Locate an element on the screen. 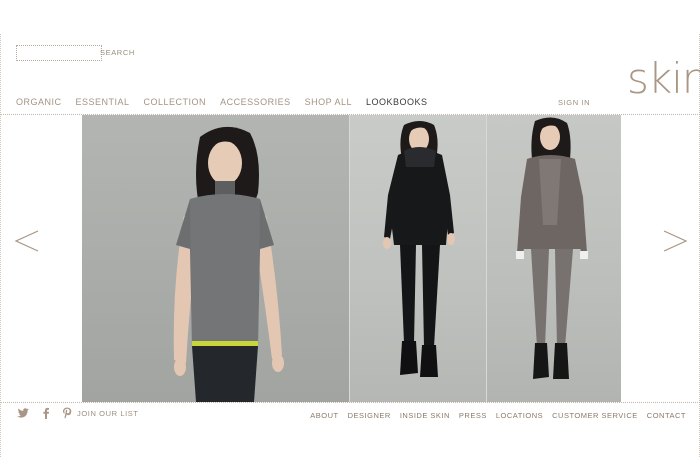 This screenshot has height=470, width=700. footer-divider is located at coordinates (350, 402).